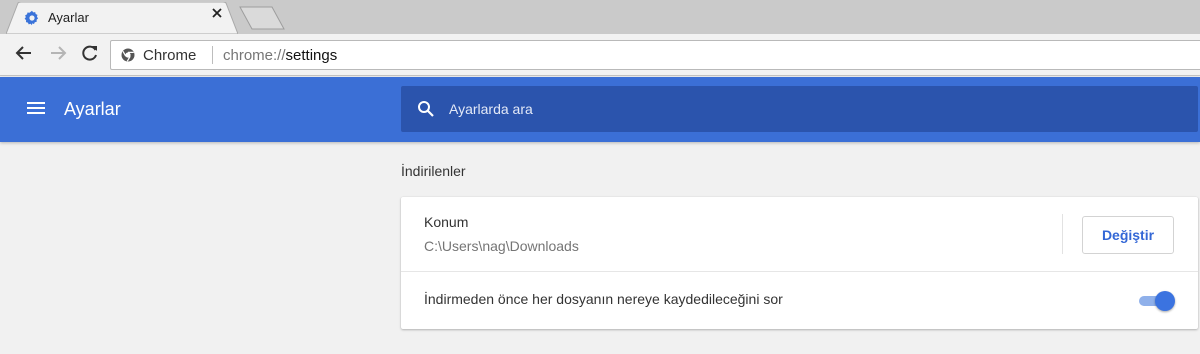  Describe the element at coordinates (1128, 235) in the screenshot. I see `change-location-button: Değiştir` at that location.